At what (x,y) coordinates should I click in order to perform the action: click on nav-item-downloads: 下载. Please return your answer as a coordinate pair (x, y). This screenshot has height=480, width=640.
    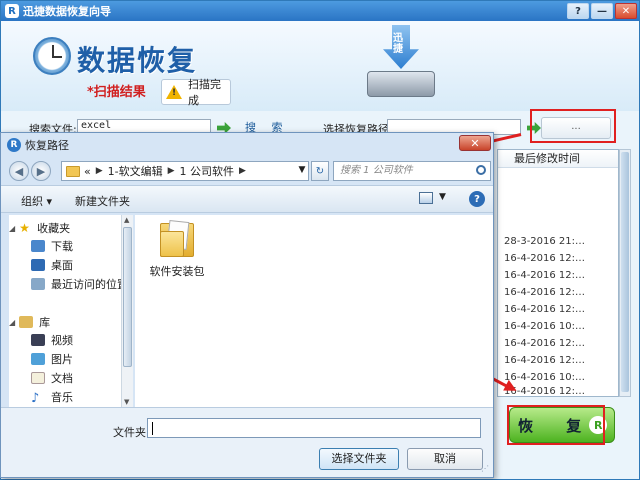
    Looking at the image, I should click on (52, 246).